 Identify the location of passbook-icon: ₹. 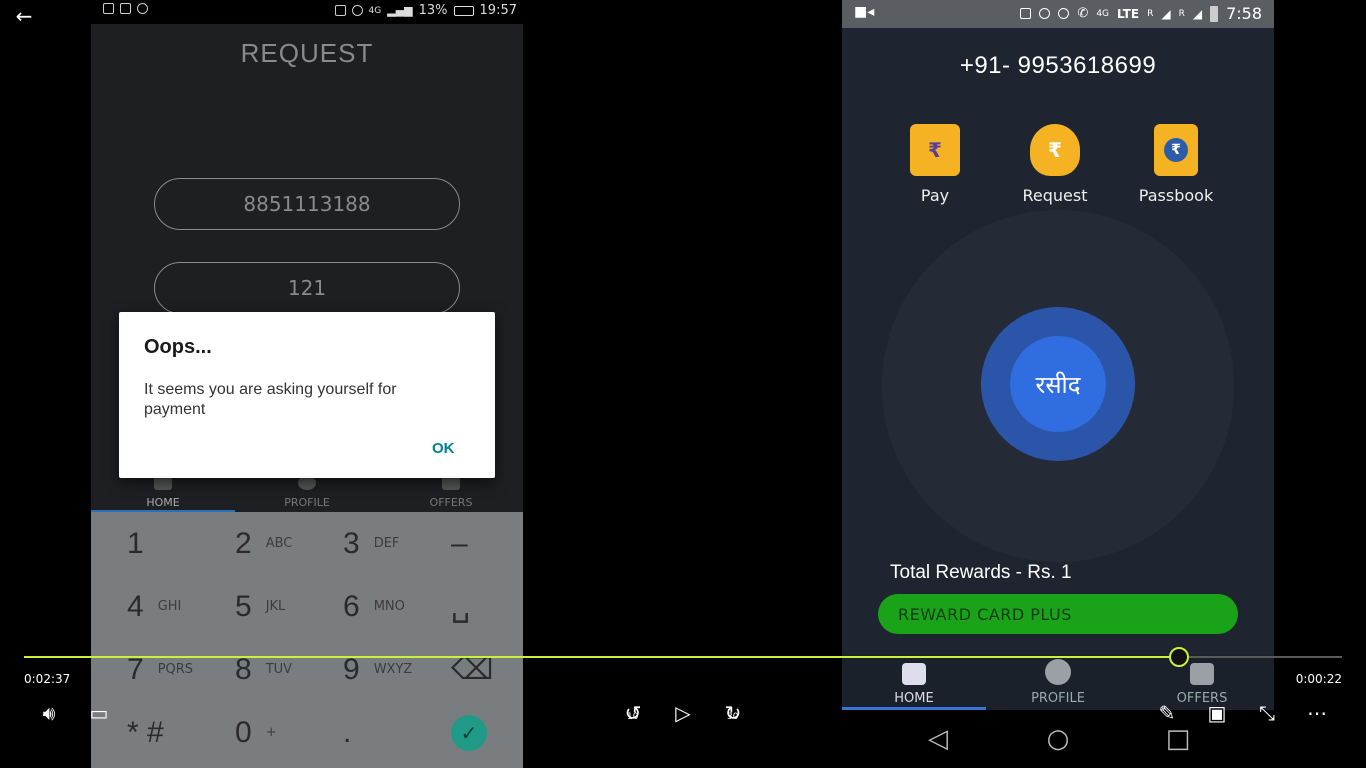
(1176, 150).